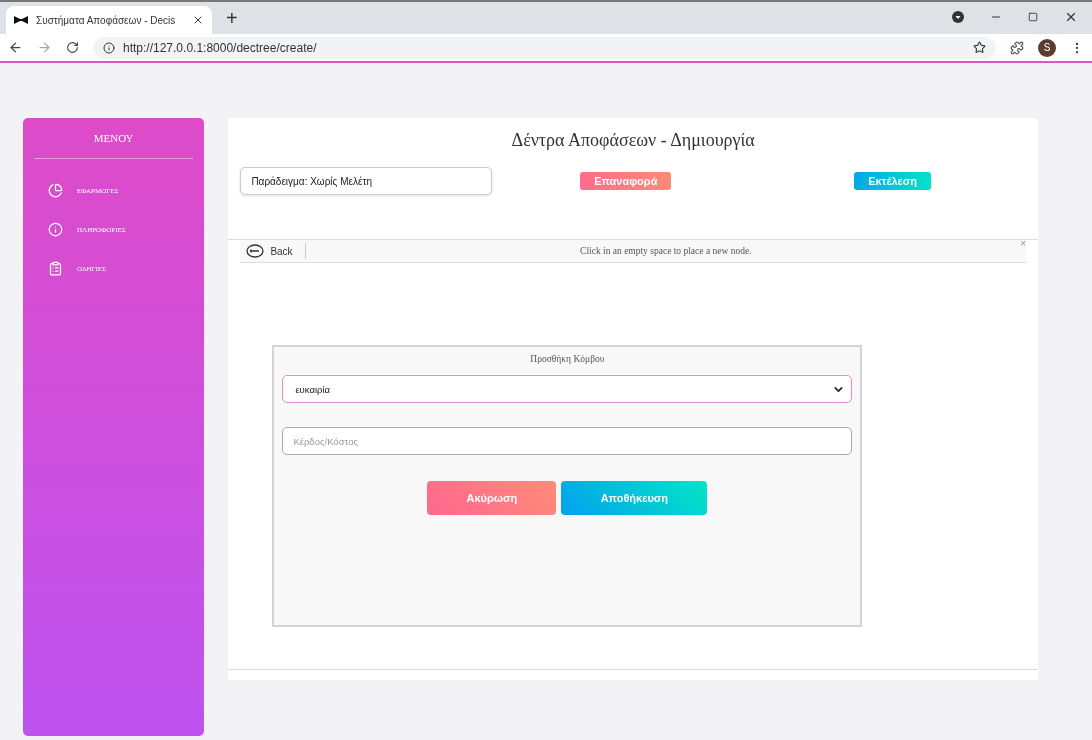 The height and width of the screenshot is (740, 1092). I want to click on close-icon, so click(1071, 17).